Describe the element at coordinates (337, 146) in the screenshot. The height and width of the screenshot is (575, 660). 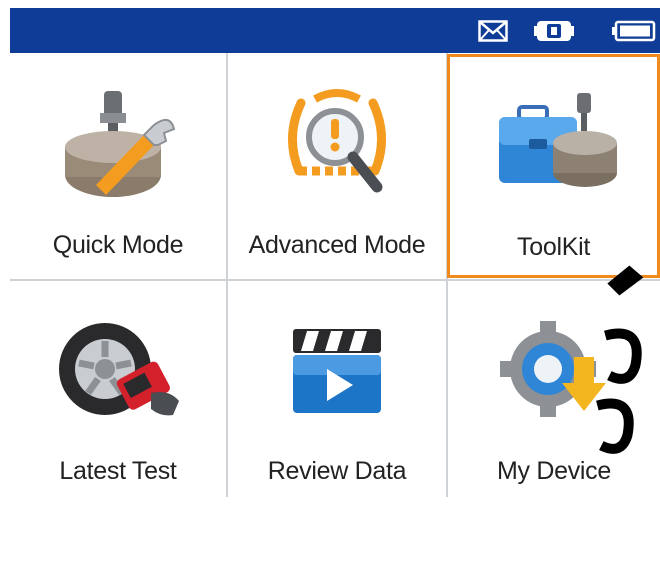
I see `tpms-warning-magnifier-icon` at that location.